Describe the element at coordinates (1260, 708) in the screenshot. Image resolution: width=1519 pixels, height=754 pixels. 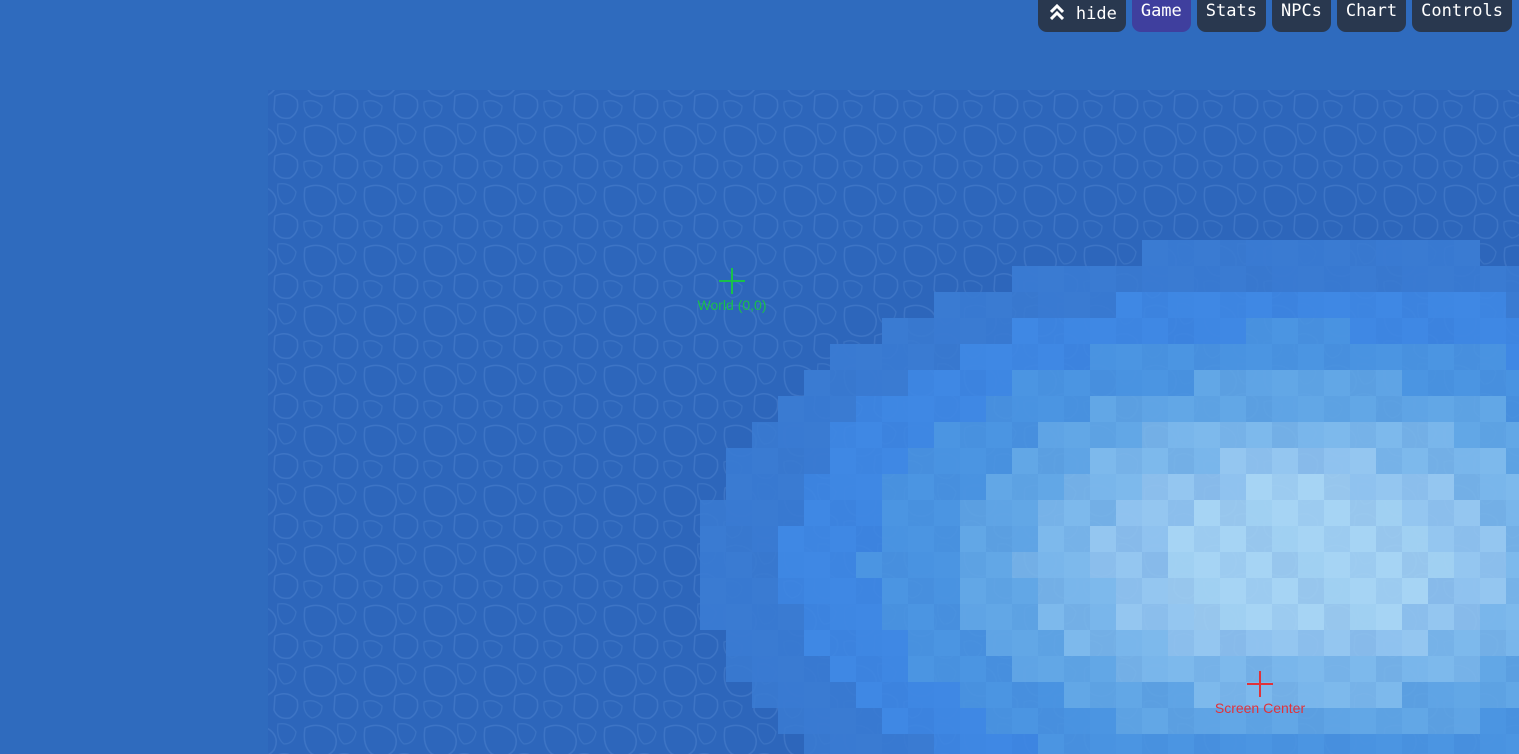
I see `screen-center-label: Screen Center` at that location.